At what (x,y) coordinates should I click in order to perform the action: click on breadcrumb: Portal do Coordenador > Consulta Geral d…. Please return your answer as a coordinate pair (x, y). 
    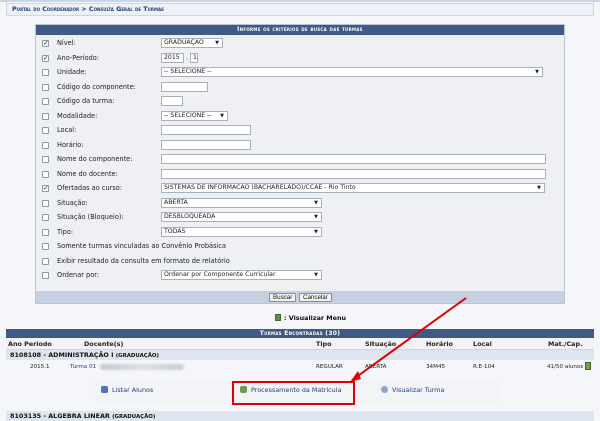
    Looking at the image, I should click on (300, 9).